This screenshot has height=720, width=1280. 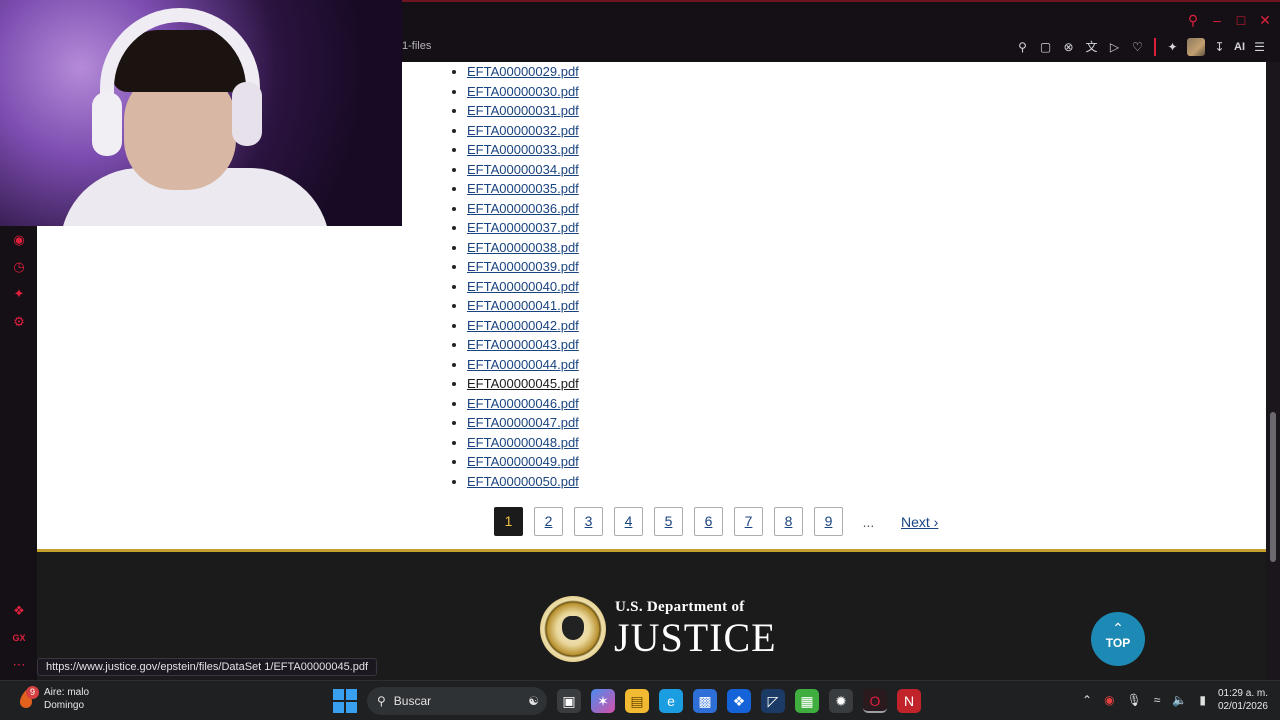 What do you see at coordinates (457, 701) in the screenshot?
I see `taskbar-search: ⚲ Buscar ☯` at bounding box center [457, 701].